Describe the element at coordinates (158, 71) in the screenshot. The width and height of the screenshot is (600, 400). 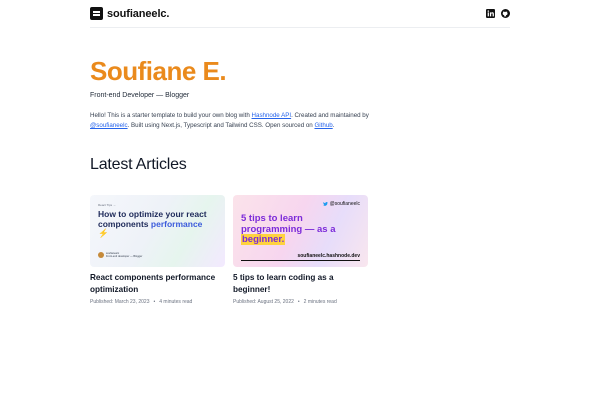
I see `page-title: Soufiane E.` at that location.